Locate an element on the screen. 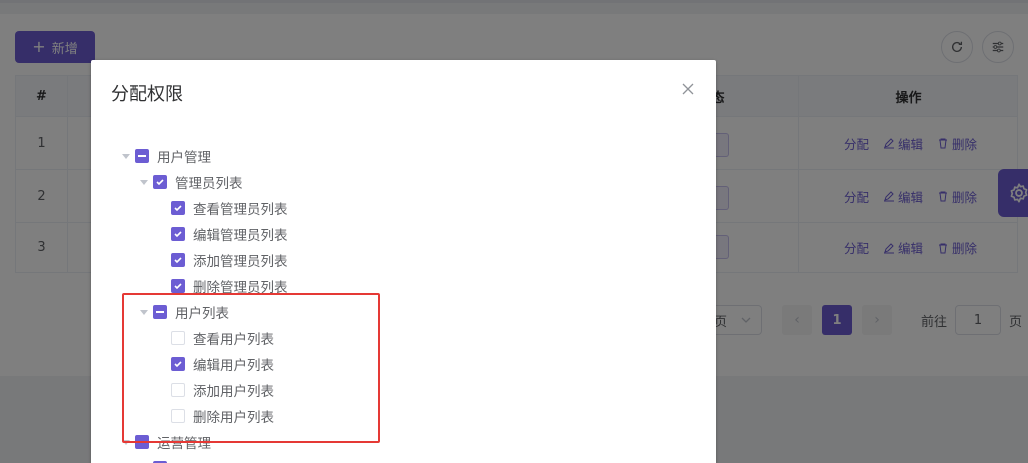 This screenshot has width=1028, height=463. tree-node-label: 查看用户列表 is located at coordinates (233, 340).